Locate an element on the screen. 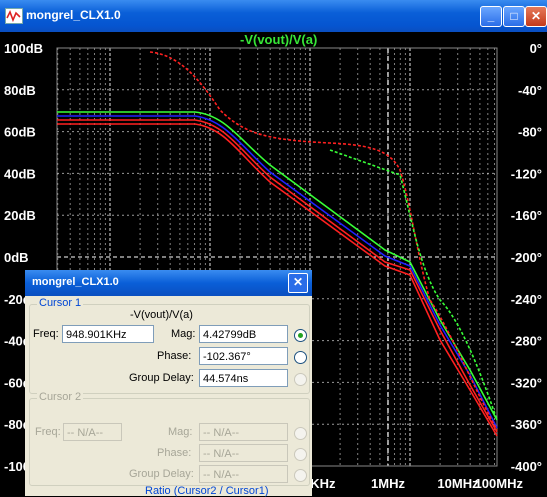 This screenshot has height=497, width=547. minimize-button: _ is located at coordinates (491, 16).